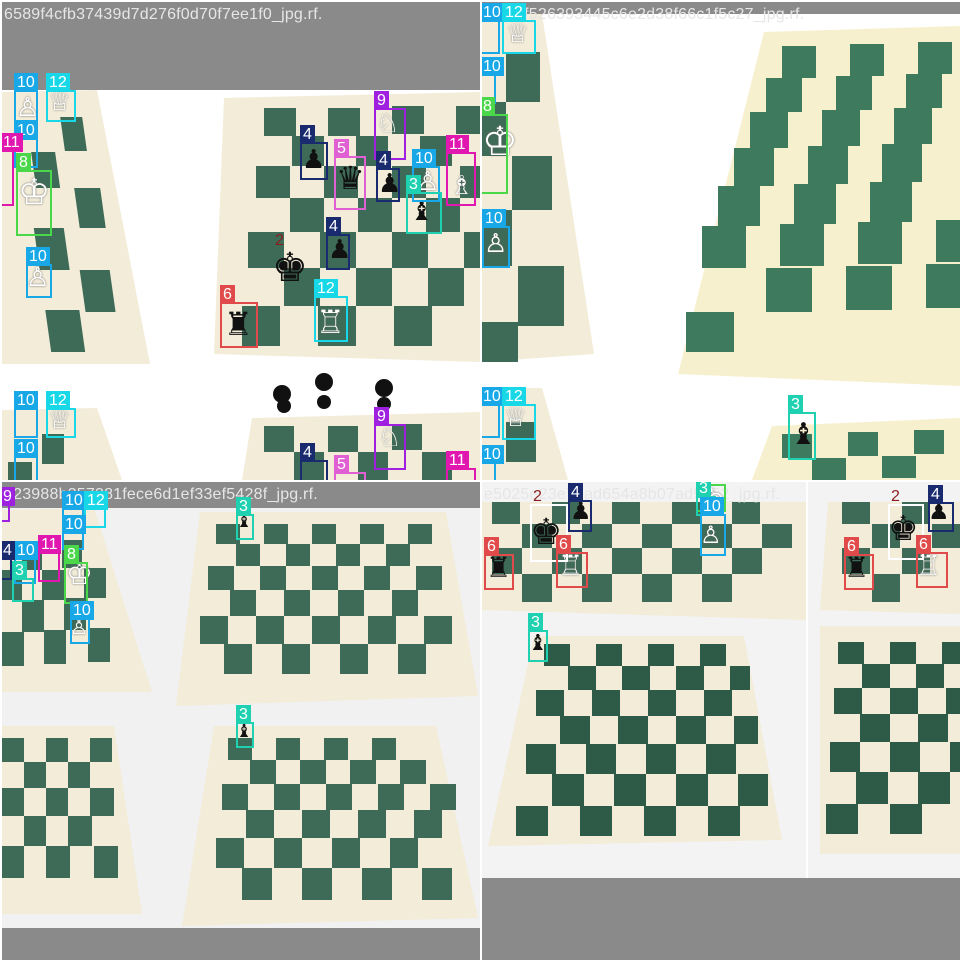 The width and height of the screenshot is (960, 960). I want to click on tile-1-filename: 6589f4cfb37439d7d276f0d70f7ee1f0_jpg.rf., so click(163, 14).